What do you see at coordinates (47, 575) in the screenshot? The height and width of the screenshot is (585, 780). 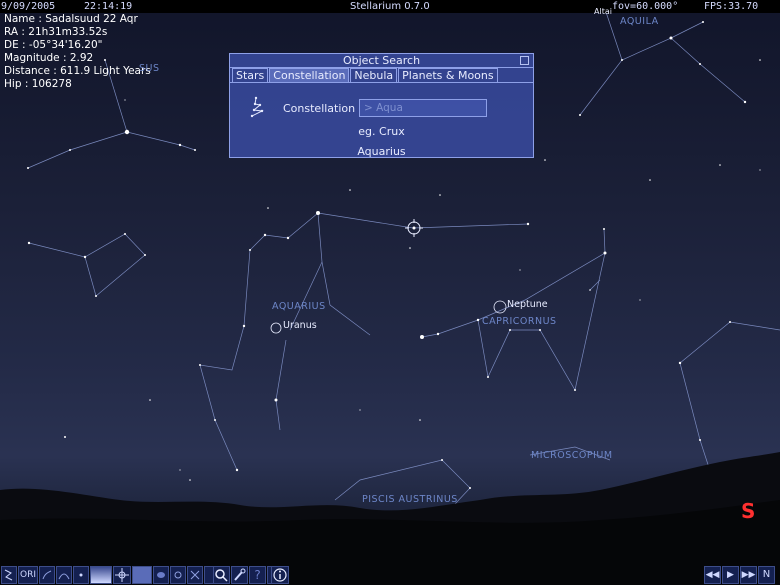 I see `constellation-art-icon` at bounding box center [47, 575].